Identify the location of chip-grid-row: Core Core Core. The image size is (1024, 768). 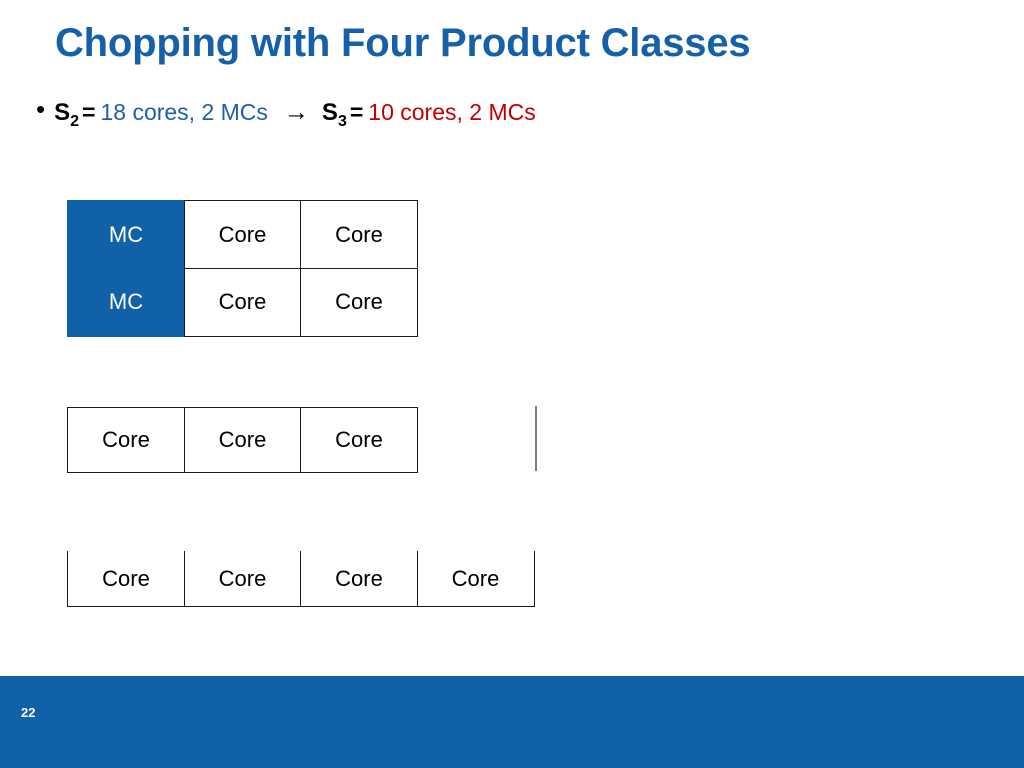
(242, 440).